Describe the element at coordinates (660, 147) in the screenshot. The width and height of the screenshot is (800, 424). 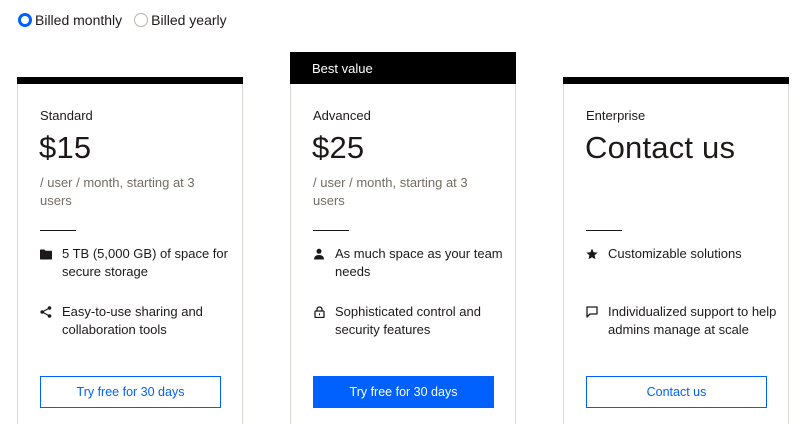
I see `plan-price: Contact us` at that location.